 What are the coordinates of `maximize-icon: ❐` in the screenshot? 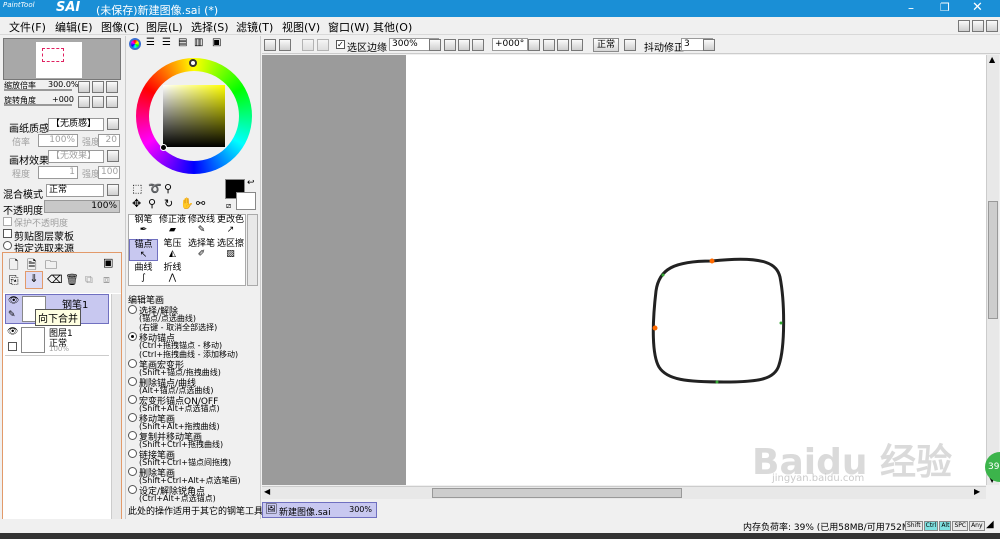 It's located at (945, 7).